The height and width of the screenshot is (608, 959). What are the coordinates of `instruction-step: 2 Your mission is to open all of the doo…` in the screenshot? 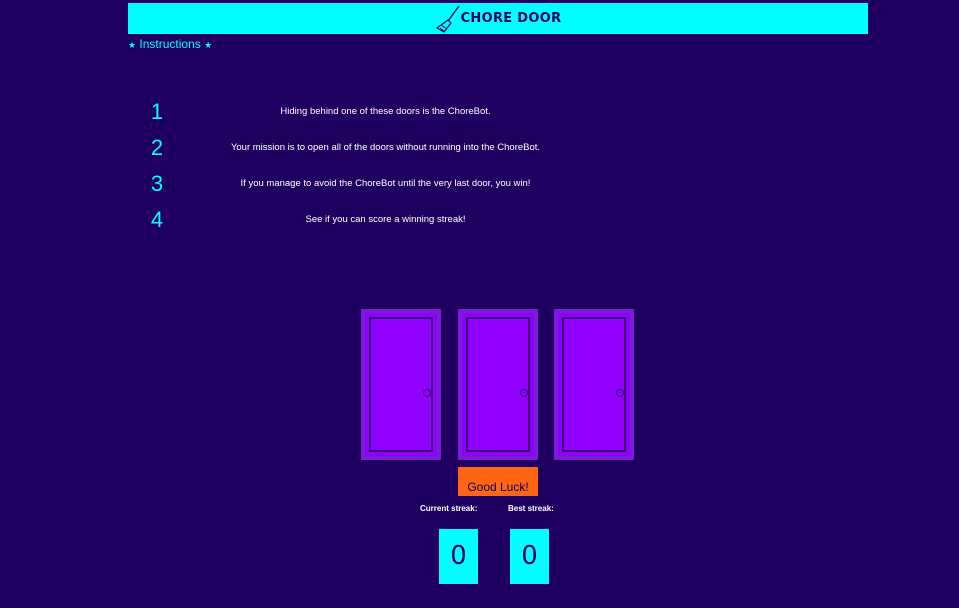 It's located at (360, 148).